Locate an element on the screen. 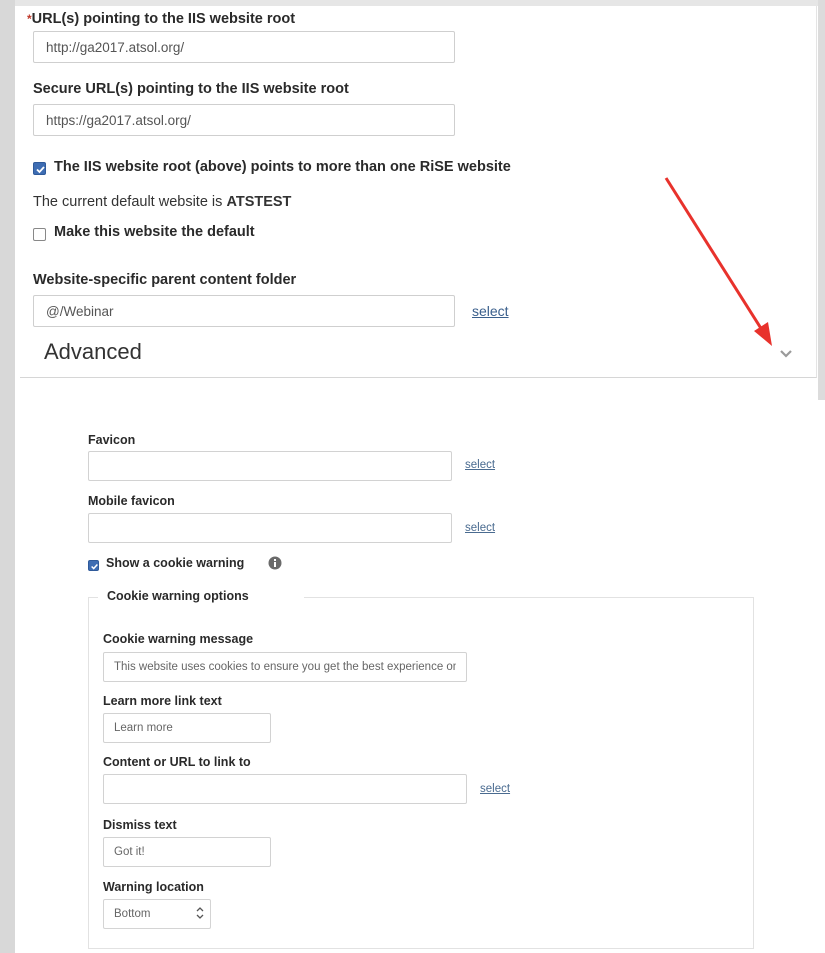 The width and height of the screenshot is (825, 953). left-background-strip is located at coordinates (7, 476).